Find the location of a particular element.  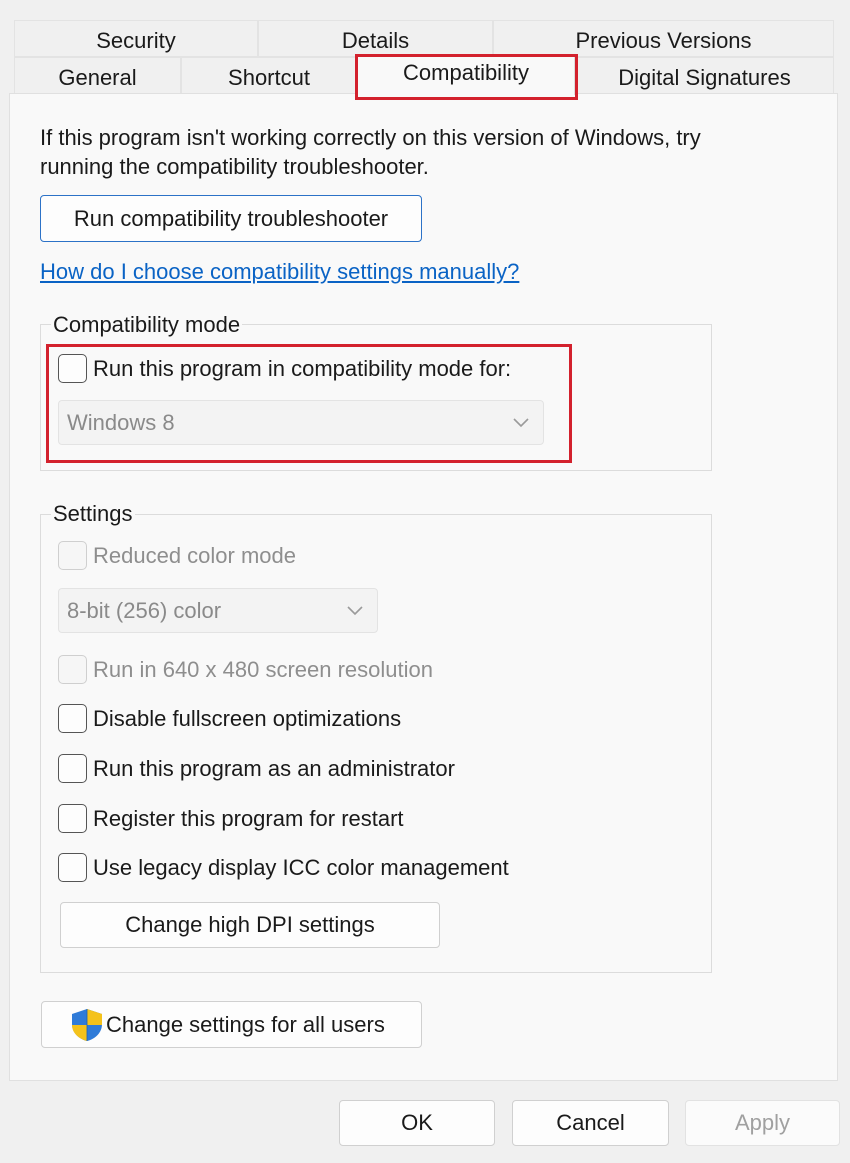

cancel-button: Cancel is located at coordinates (590, 1123).